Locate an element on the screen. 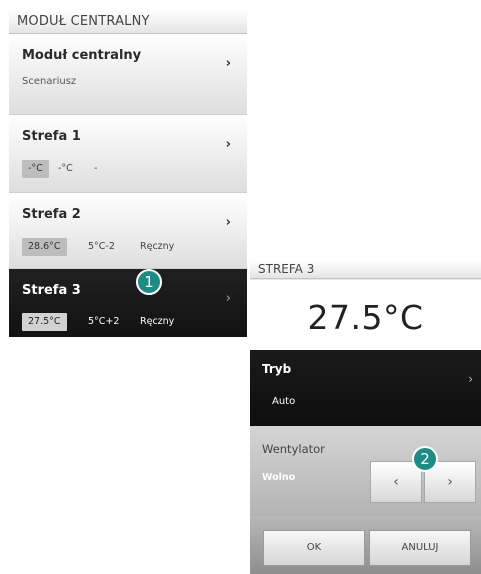 Image resolution: width=481 pixels, height=574 pixels. zone-name: Strefa 2 is located at coordinates (51, 214).